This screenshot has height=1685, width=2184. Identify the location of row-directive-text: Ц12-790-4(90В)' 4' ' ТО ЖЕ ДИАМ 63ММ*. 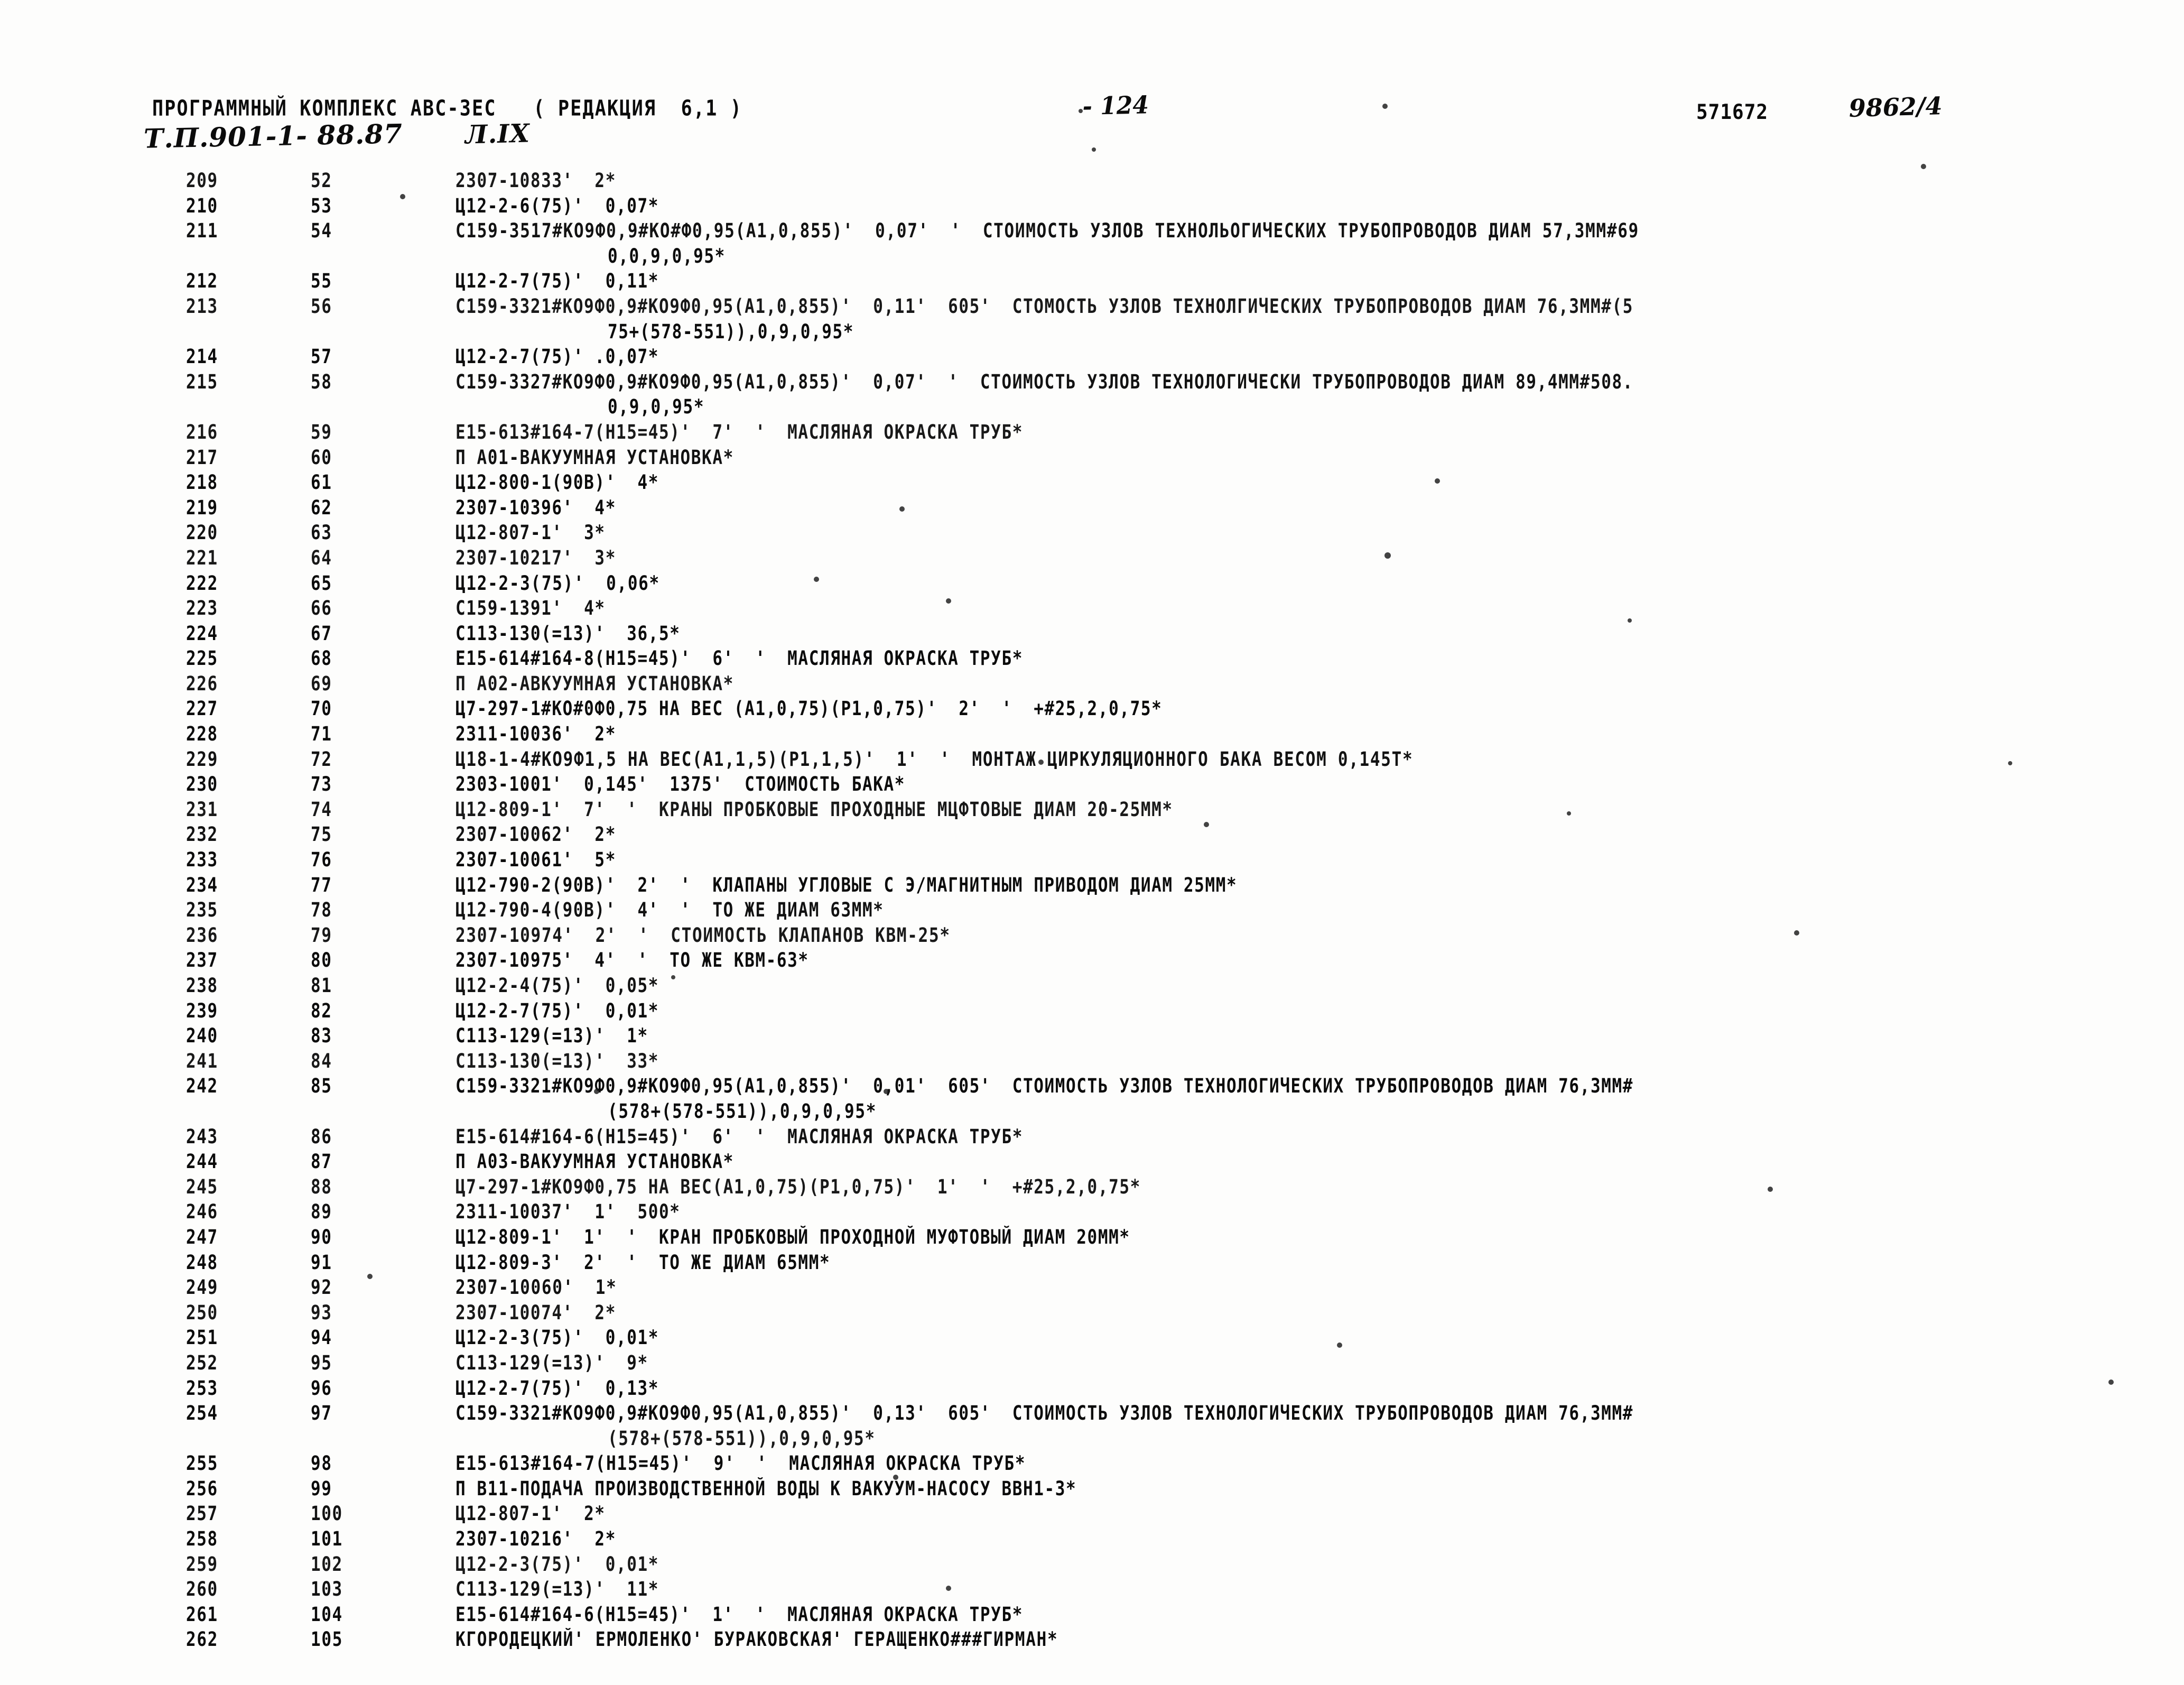
(670, 910).